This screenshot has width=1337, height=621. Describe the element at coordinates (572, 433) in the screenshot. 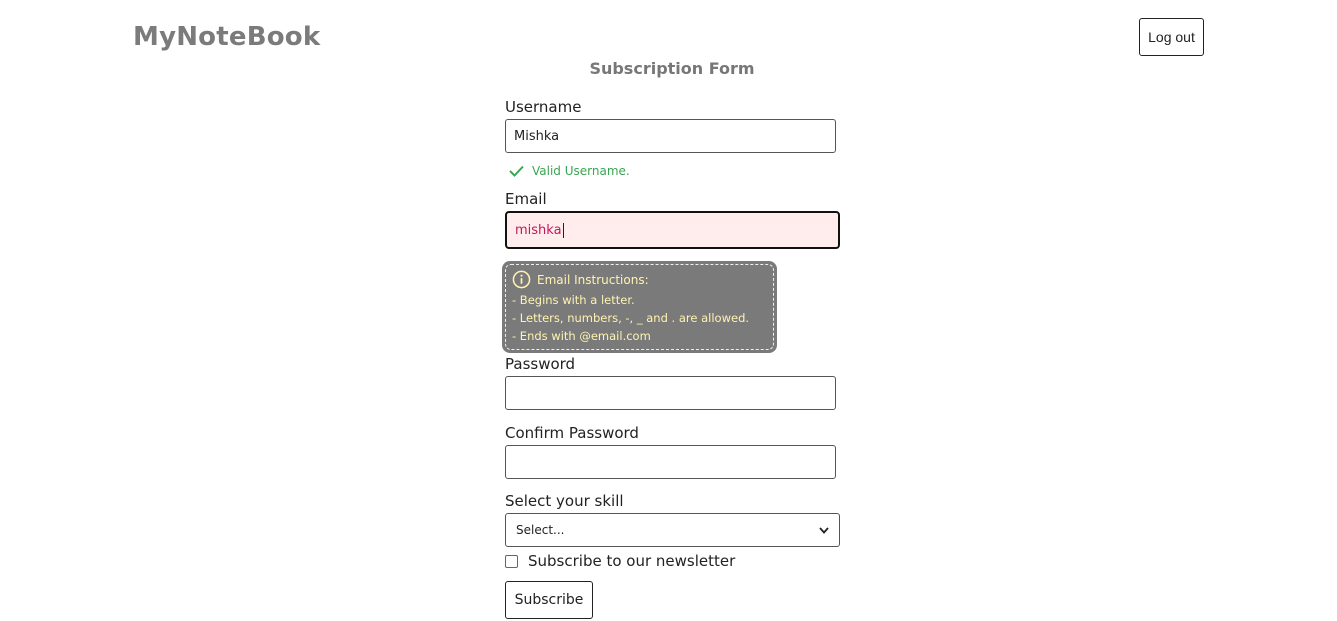

I see `confirm-password-label: Confirm Password` at that location.